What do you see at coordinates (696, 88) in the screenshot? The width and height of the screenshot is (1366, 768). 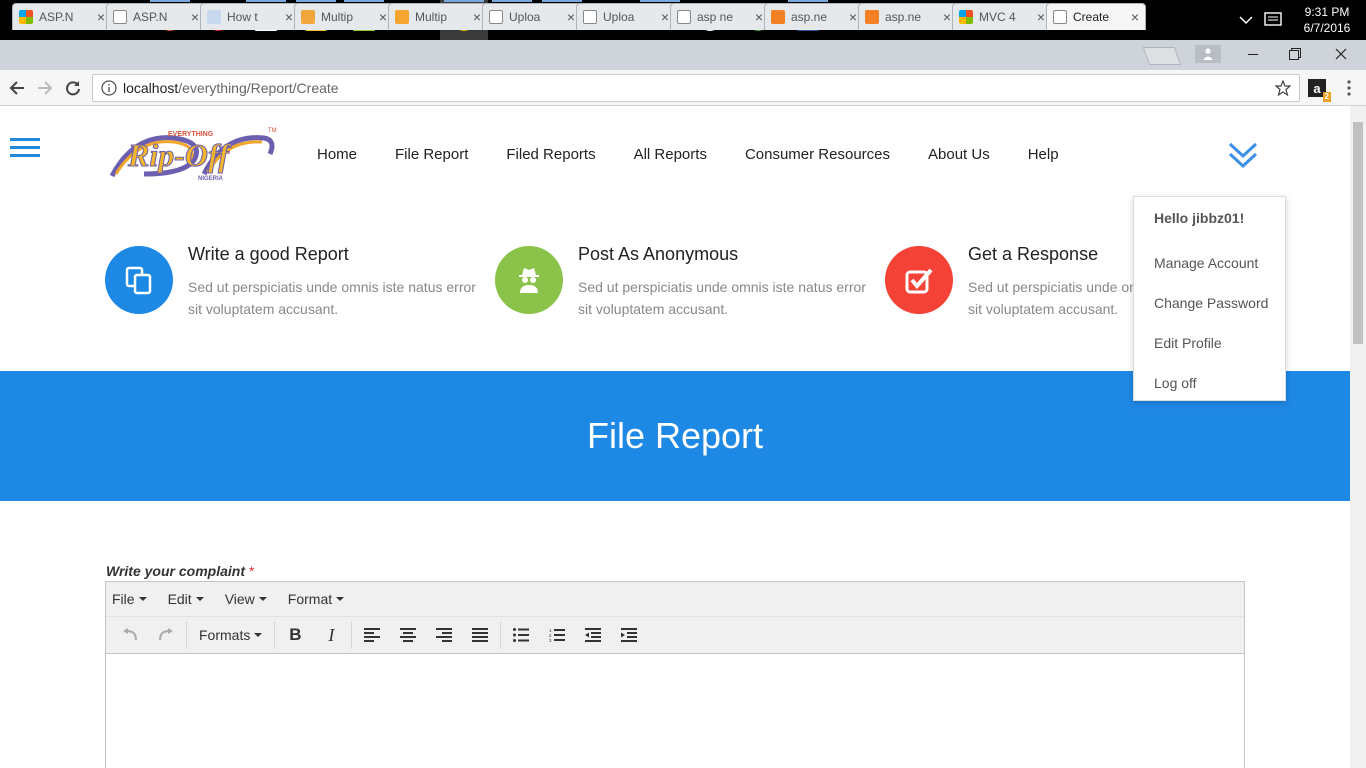 I see `address-bar: localhost/everything/Report/Create` at bounding box center [696, 88].